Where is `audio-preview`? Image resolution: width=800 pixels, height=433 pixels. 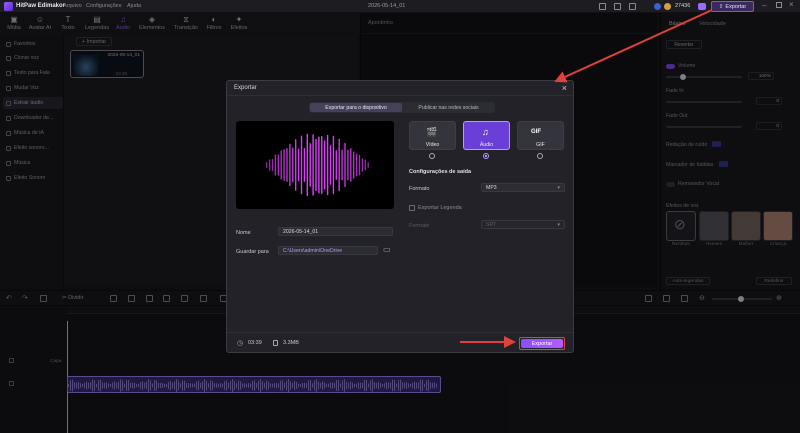
audio-preview is located at coordinates (315, 165).